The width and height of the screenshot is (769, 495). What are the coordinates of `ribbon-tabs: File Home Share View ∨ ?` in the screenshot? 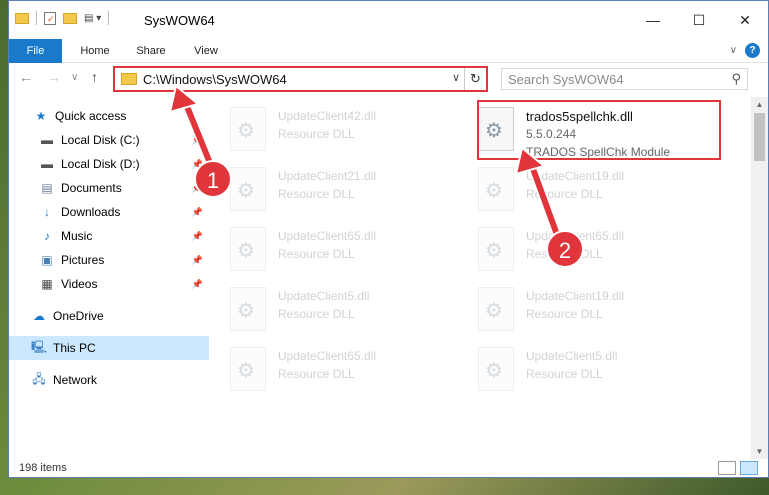 It's located at (388, 51).